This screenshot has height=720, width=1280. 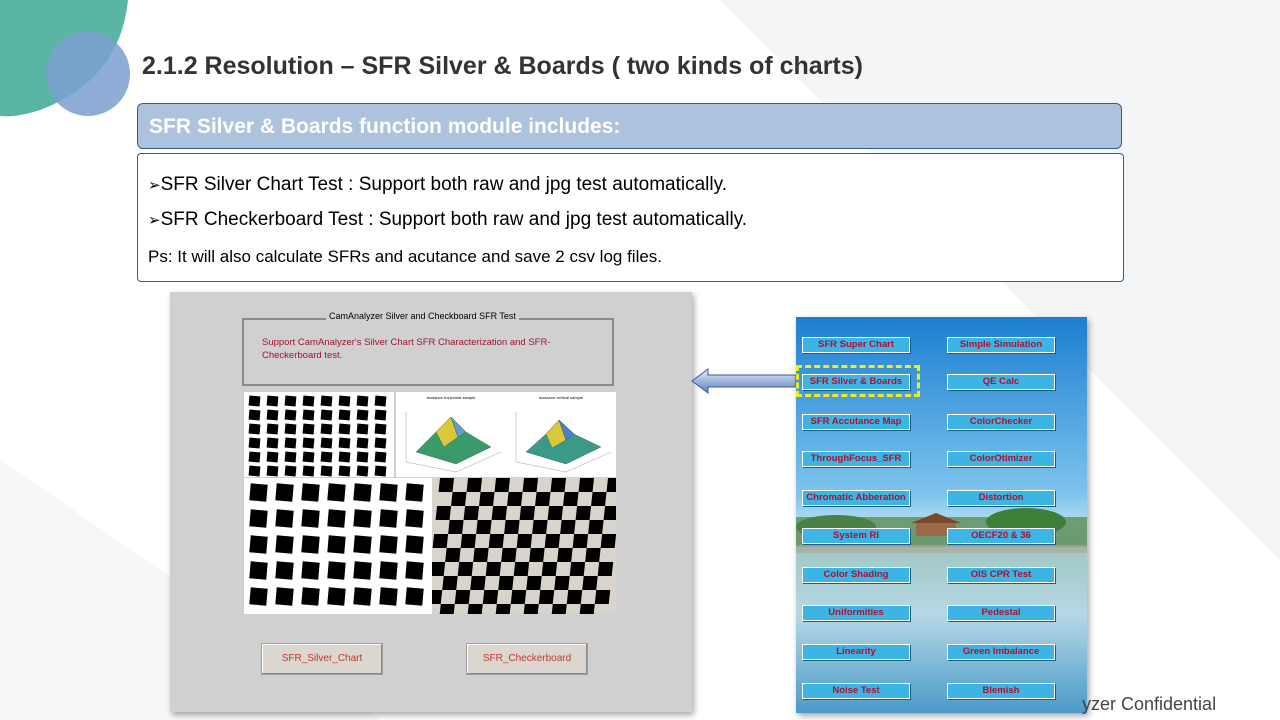 What do you see at coordinates (856, 422) in the screenshot?
I see `menu-button-sfr-accutance-map: SFR Accutance Map` at bounding box center [856, 422].